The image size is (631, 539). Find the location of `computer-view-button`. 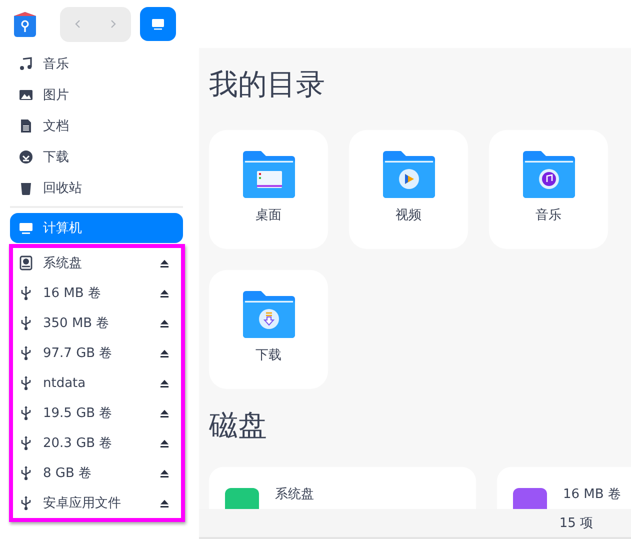

computer-view-button is located at coordinates (158, 24).